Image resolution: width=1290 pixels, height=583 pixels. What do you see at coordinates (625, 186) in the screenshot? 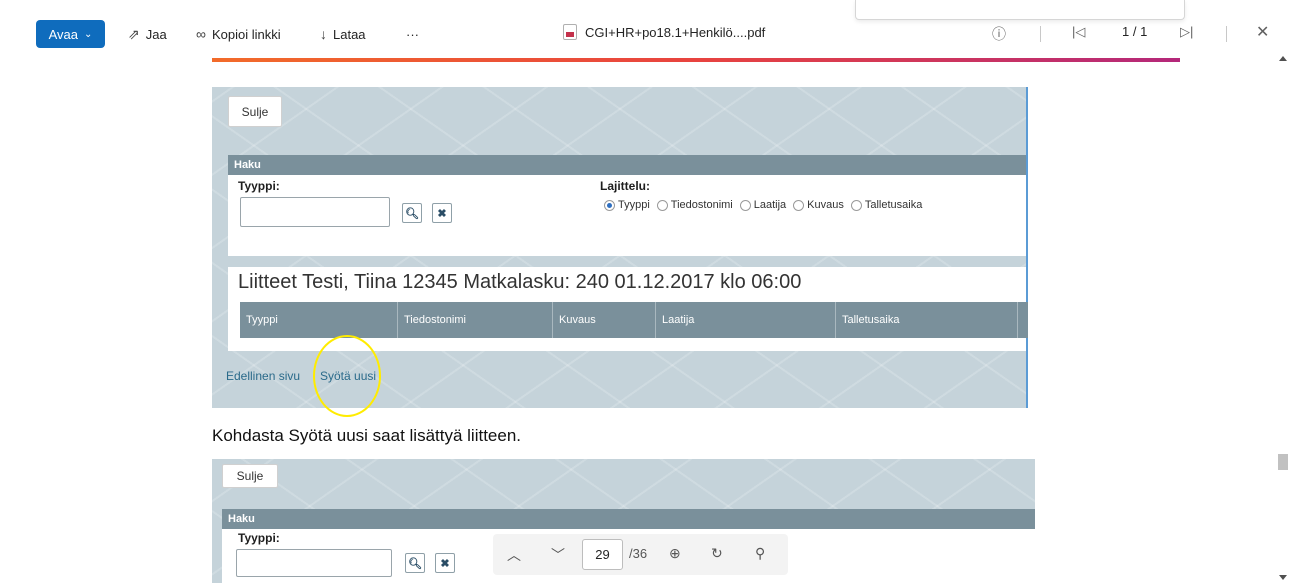
I see `sort-label: Lajittelu:` at bounding box center [625, 186].